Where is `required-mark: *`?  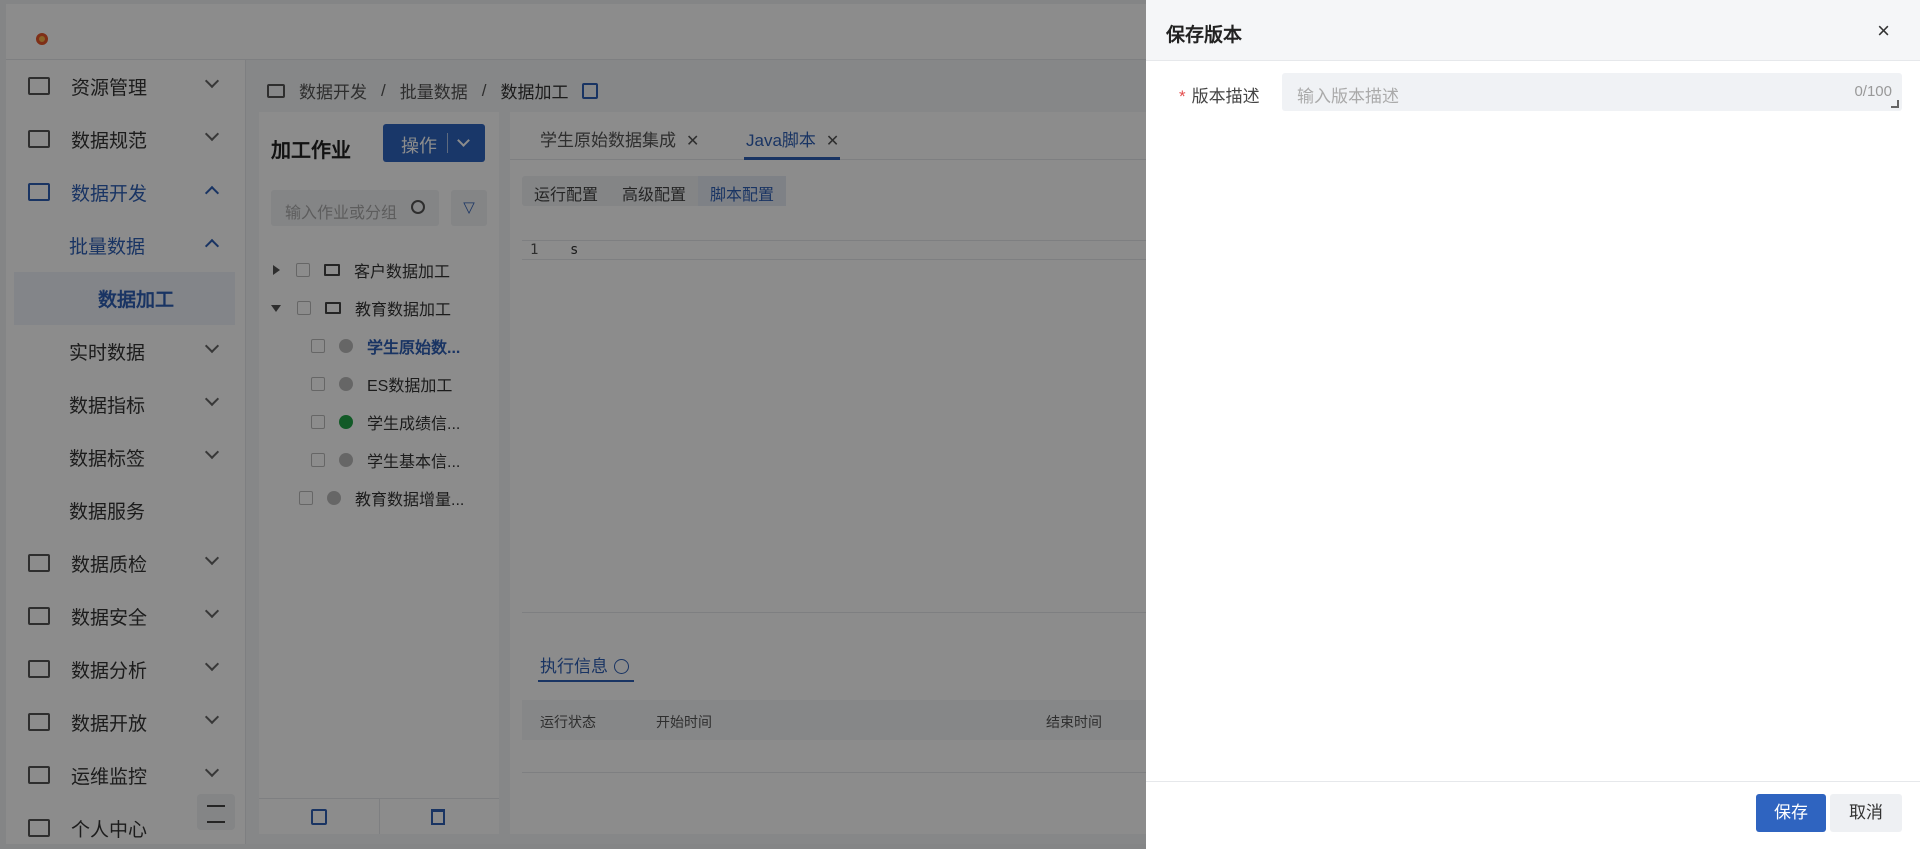
required-mark: * is located at coordinates (1182, 96).